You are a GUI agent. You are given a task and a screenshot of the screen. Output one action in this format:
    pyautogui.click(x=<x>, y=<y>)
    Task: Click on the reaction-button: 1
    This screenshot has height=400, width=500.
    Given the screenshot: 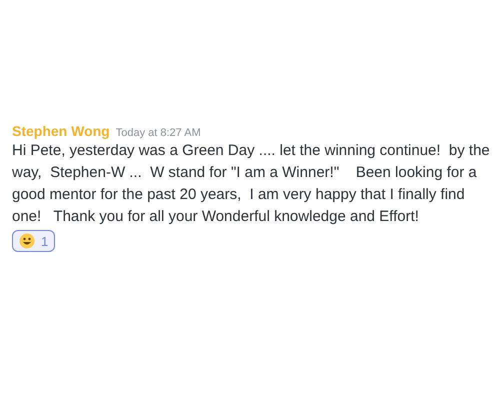 What is the action you would take?
    pyautogui.click(x=34, y=241)
    